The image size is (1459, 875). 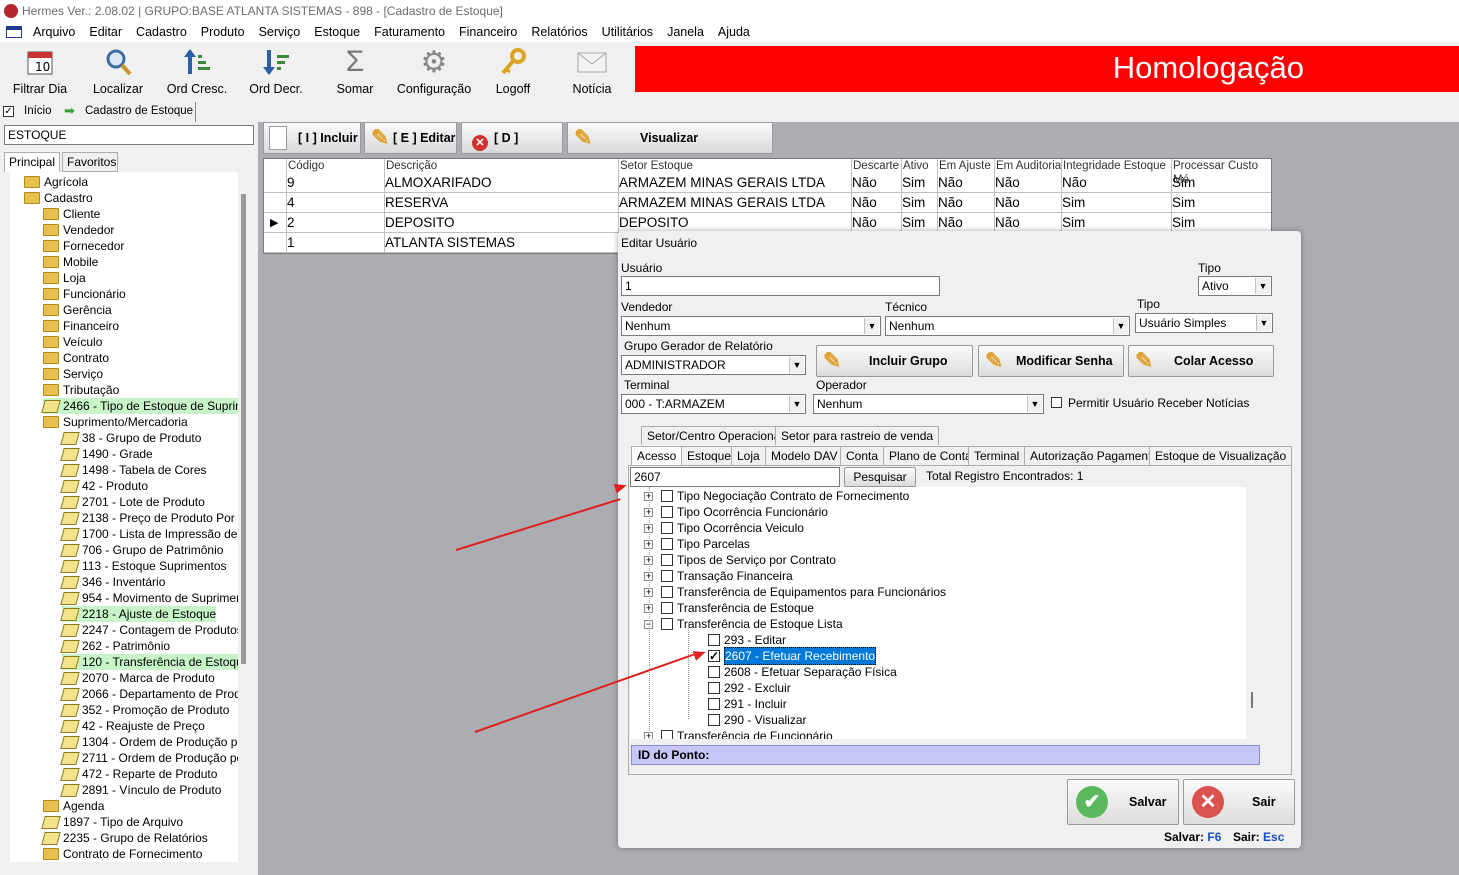 I want to click on tree-item: 472 - Reparte de Produto, so click(x=138, y=774).